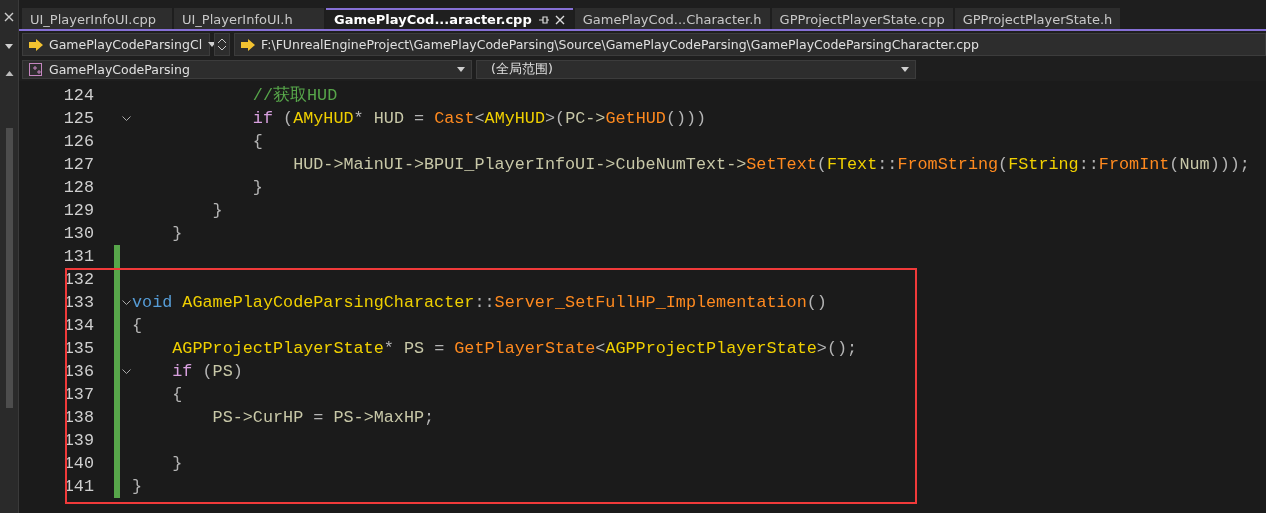 The image size is (1266, 513). What do you see at coordinates (515, 349) in the screenshot?
I see `code-line: AGPProjectPlayerState* PS = GetPlayerState<AGPProjectPlayerState>();` at bounding box center [515, 349].